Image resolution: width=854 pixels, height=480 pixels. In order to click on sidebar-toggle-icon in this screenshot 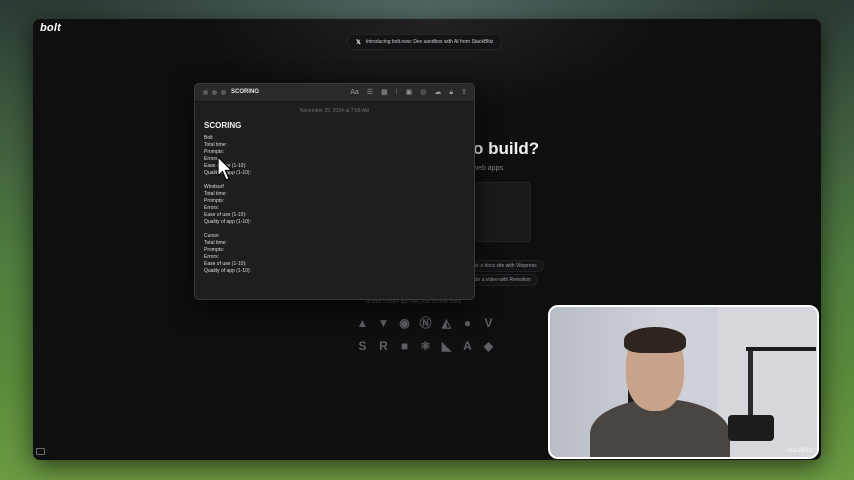, I will do `click(40, 451)`.